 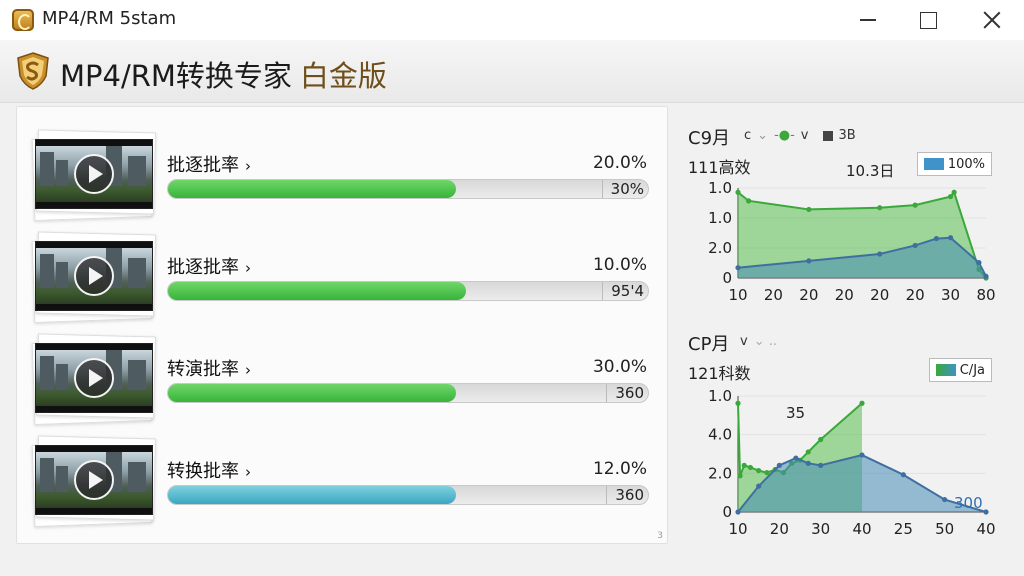 I want to click on conversion-row: 转换批率 › 12.0% 360, so click(x=342, y=476).